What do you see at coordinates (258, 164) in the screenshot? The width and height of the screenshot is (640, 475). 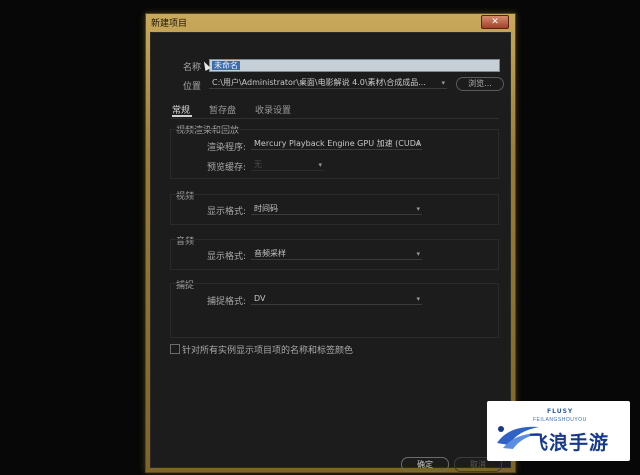 I see `preview-cache-value: 无` at bounding box center [258, 164].